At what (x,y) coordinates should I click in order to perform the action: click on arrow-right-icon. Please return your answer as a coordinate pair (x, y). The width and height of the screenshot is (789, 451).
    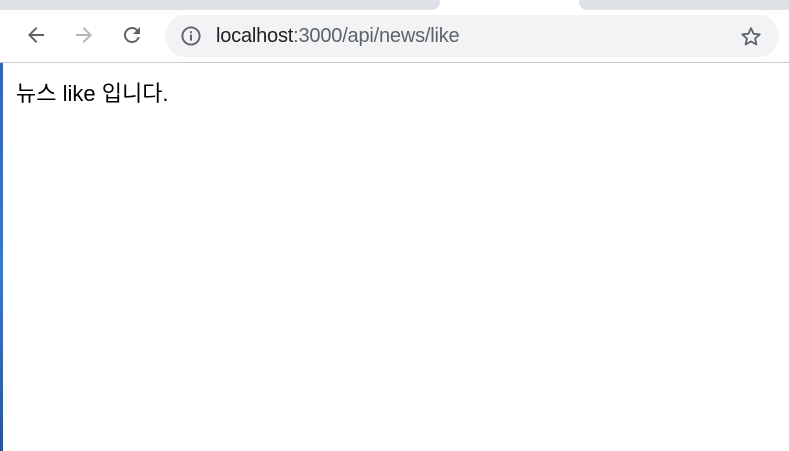
    Looking at the image, I should click on (84, 35).